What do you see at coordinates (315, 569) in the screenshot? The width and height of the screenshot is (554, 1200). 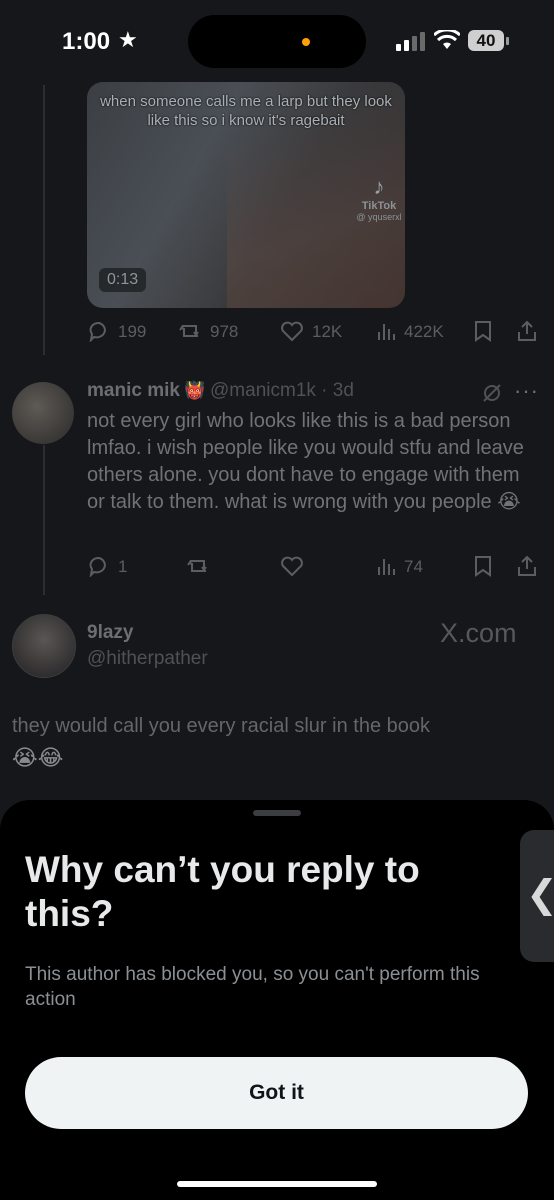 I see `reply-action-bar: 1 74` at bounding box center [315, 569].